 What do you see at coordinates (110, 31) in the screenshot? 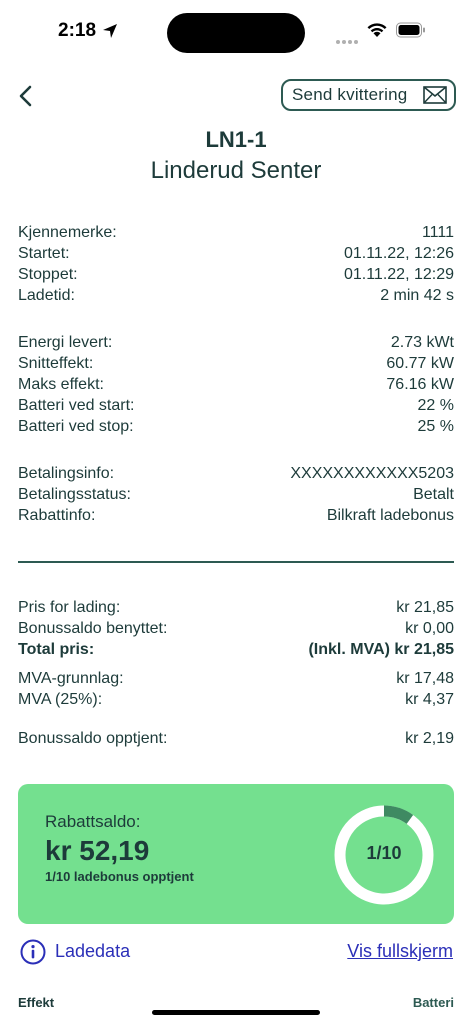
I see `location-arrow-icon` at bounding box center [110, 31].